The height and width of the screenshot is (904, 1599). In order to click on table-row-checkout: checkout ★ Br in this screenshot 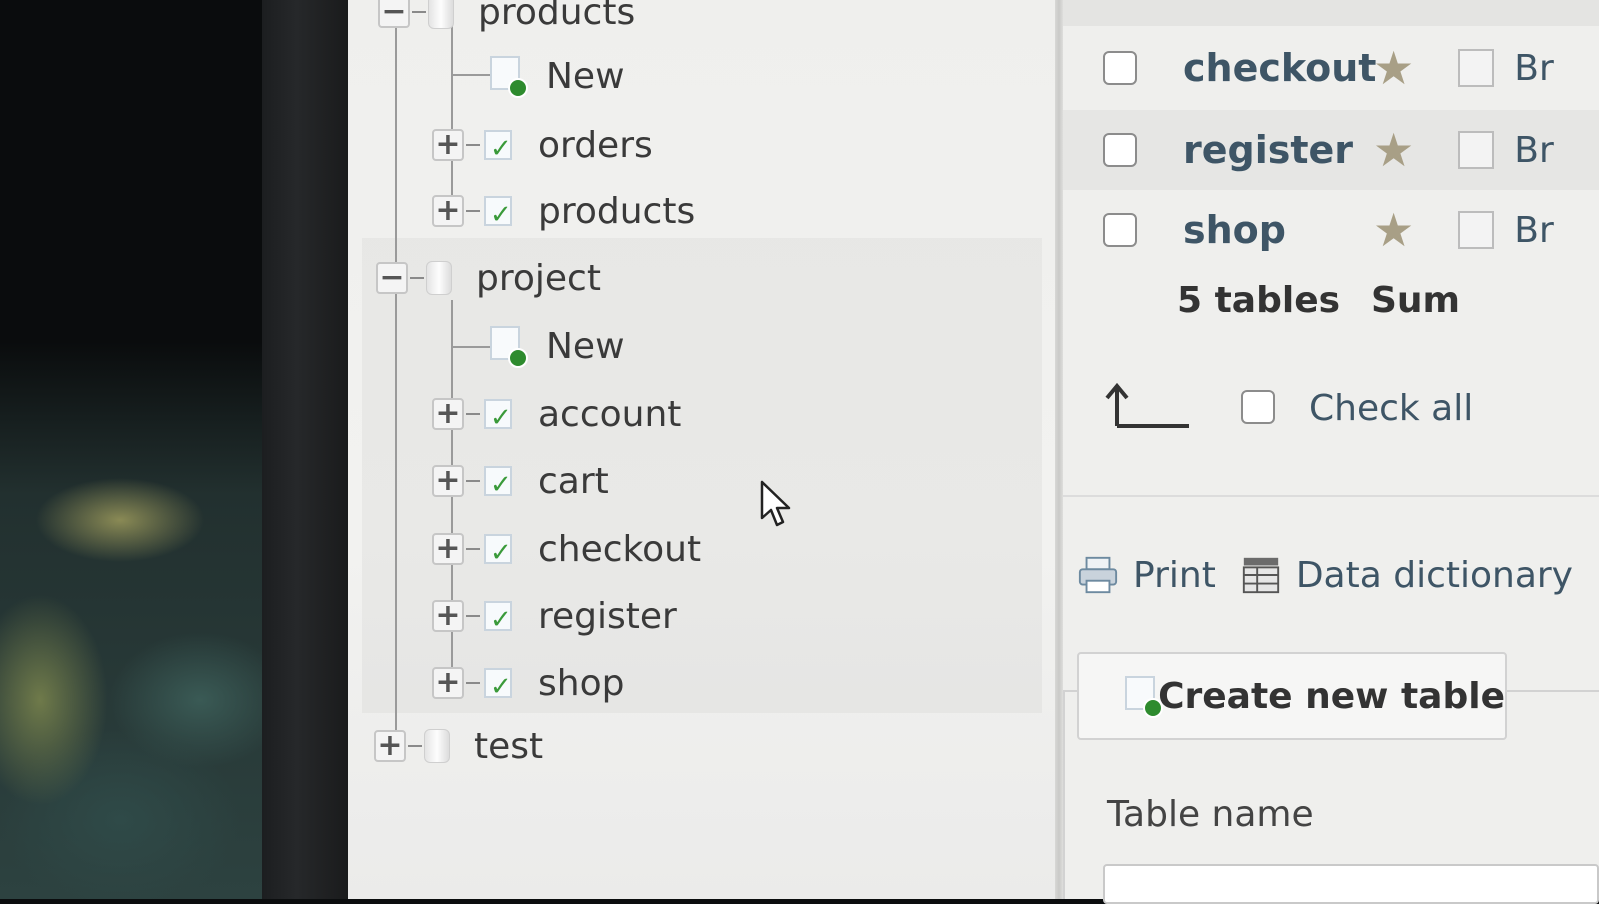, I will do `click(1331, 68)`.